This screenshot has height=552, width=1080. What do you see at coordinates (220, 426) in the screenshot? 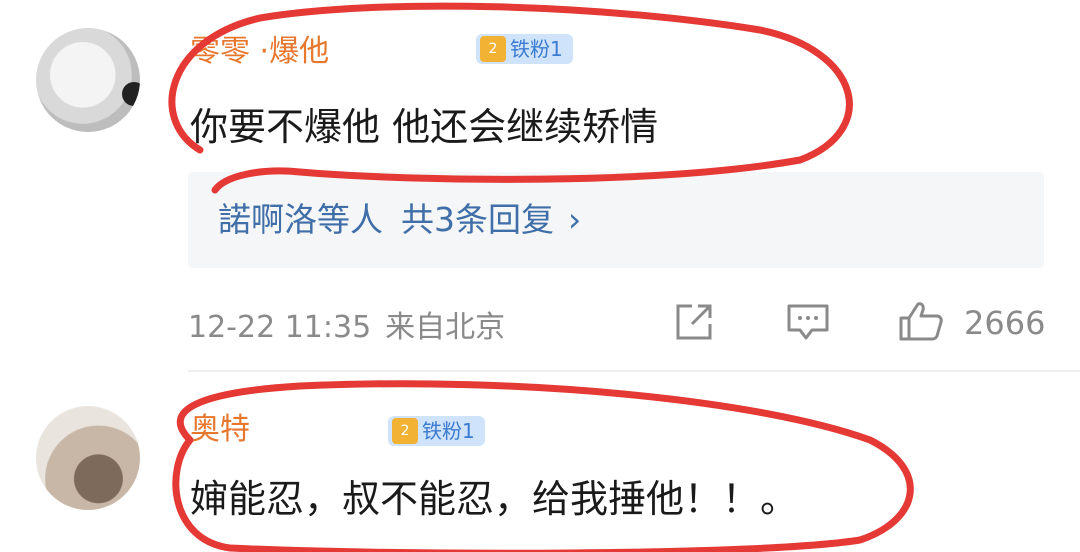
I see `username: 奥特` at bounding box center [220, 426].